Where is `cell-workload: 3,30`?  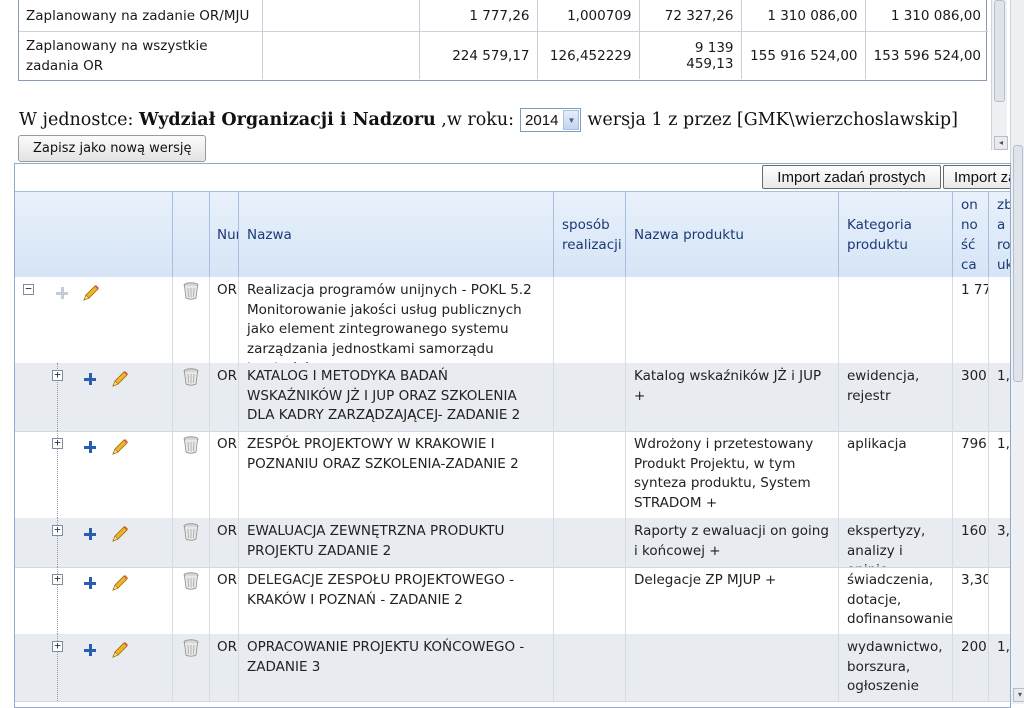 cell-workload: 3,30 is located at coordinates (971, 600).